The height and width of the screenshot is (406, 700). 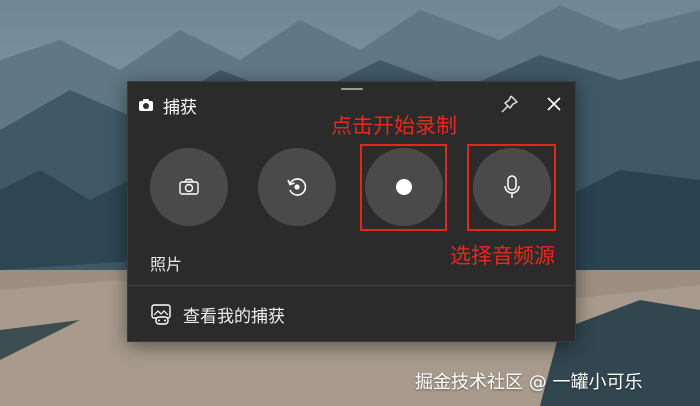 I want to click on close-icon, so click(x=554, y=104).